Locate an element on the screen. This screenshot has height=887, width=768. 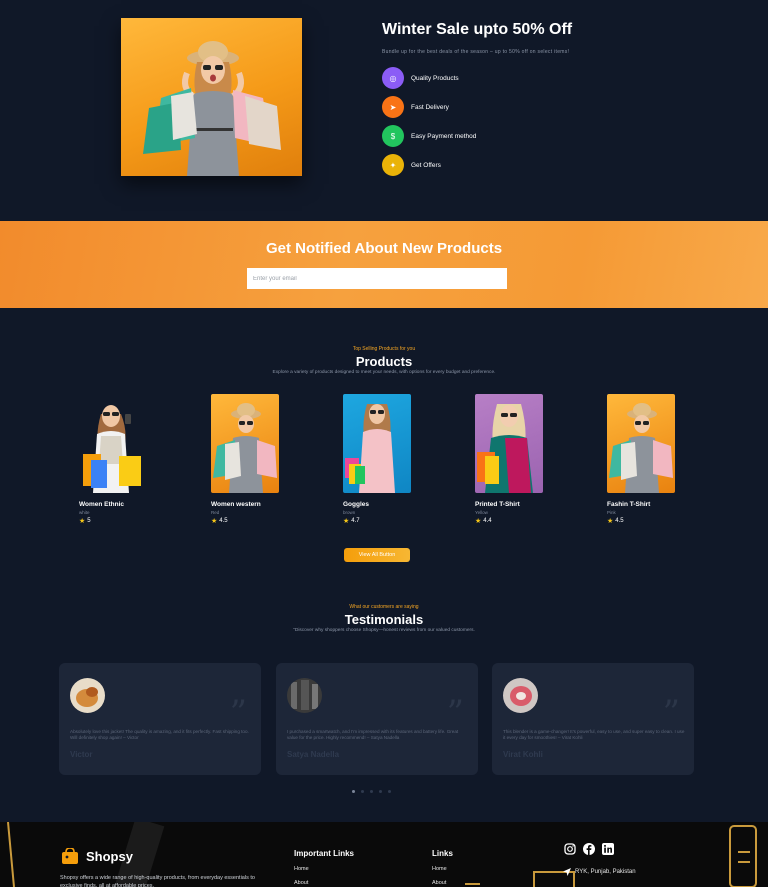
view-all-button: View All Button is located at coordinates (377, 555).